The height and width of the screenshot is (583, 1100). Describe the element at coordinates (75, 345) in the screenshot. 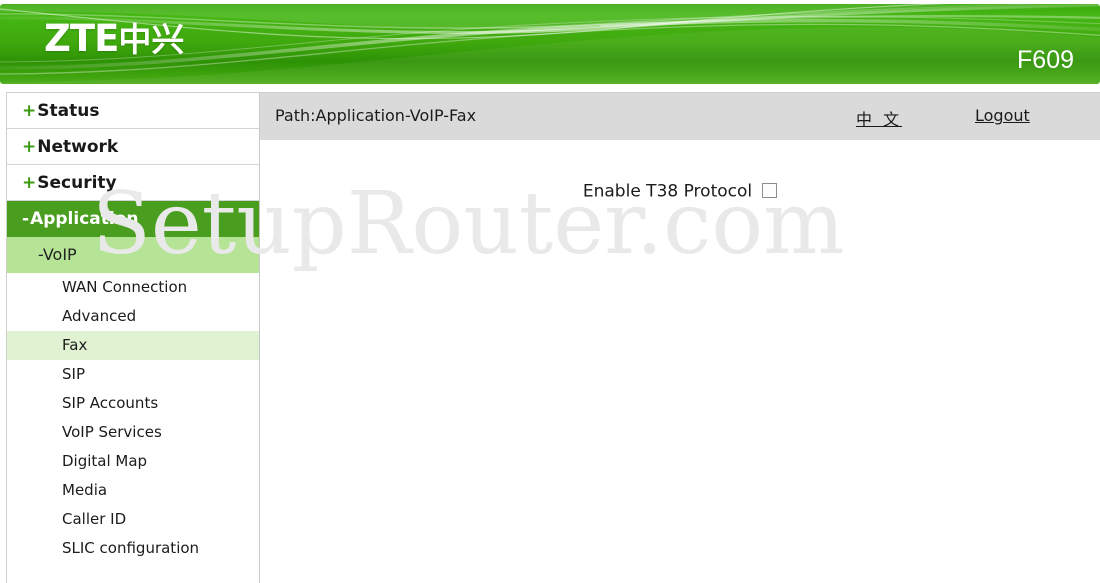

I see `sidebar-item-label: Fax` at that location.